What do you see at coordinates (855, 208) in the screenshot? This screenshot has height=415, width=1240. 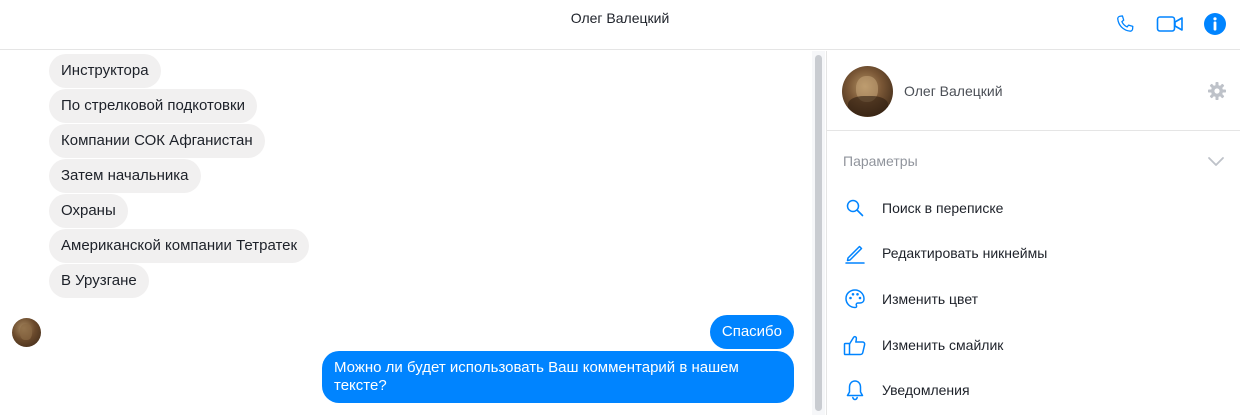 I see `search-icon` at bounding box center [855, 208].